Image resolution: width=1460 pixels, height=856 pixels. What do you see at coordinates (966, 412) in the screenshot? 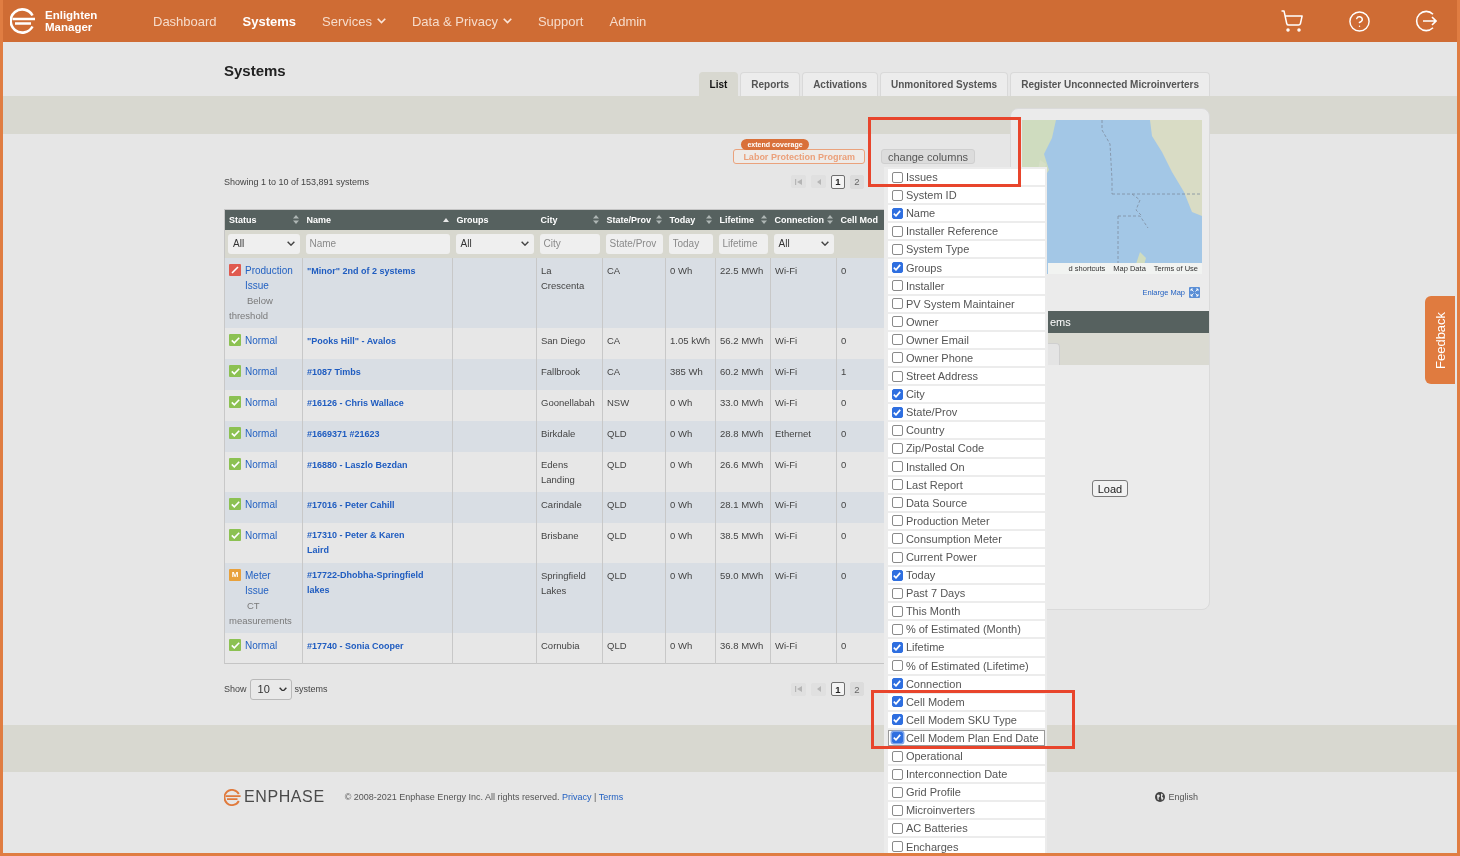
I see `column-option: State/Prov` at bounding box center [966, 412].